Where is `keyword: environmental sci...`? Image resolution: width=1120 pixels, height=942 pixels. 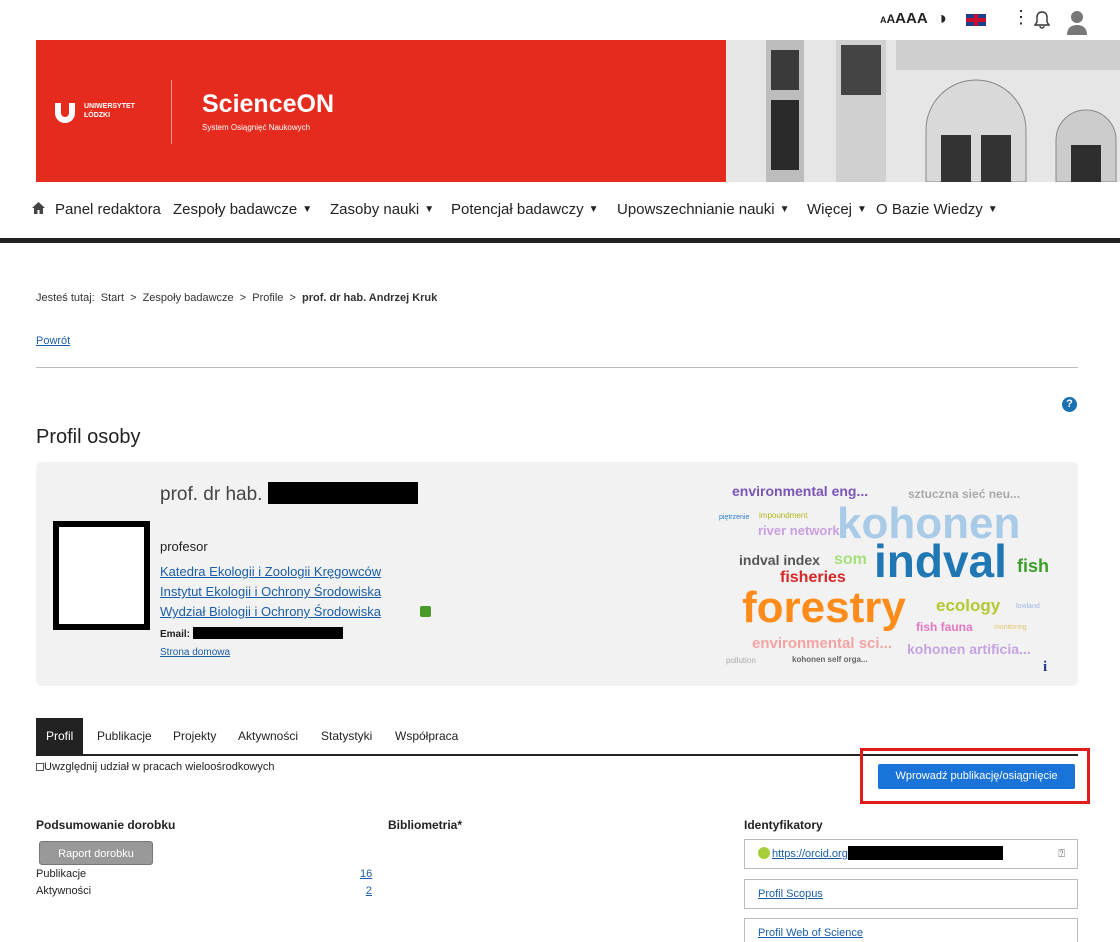 keyword: environmental sci... is located at coordinates (822, 643).